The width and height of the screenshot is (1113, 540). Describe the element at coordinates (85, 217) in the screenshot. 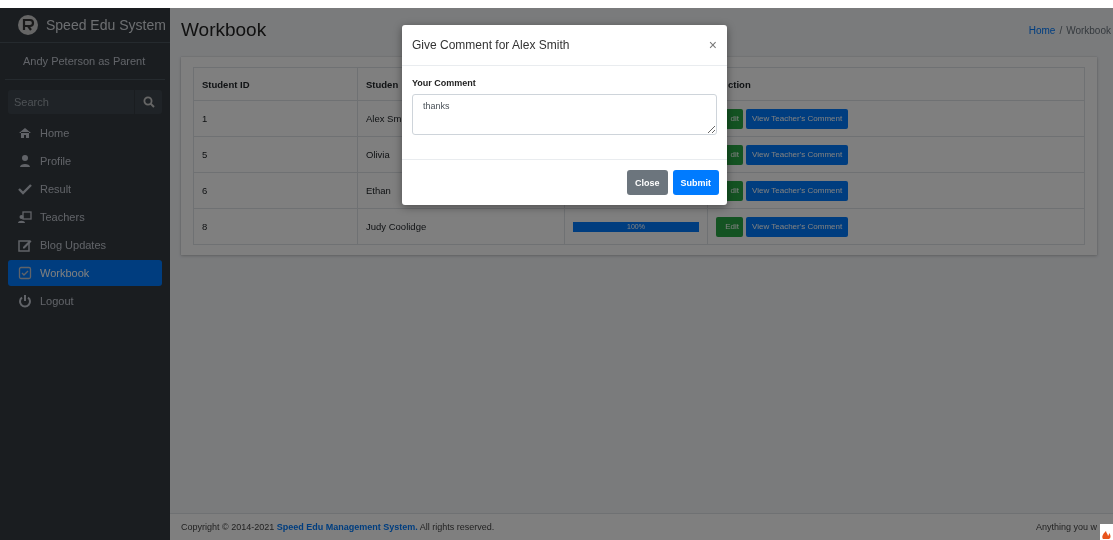

I see `nav-item: Teachers` at that location.